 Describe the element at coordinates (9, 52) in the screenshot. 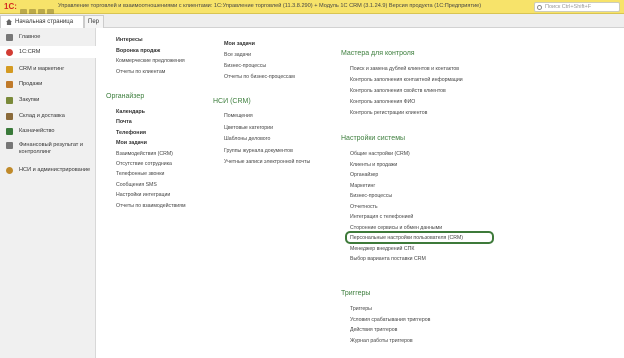

I see `crm-icon` at that location.